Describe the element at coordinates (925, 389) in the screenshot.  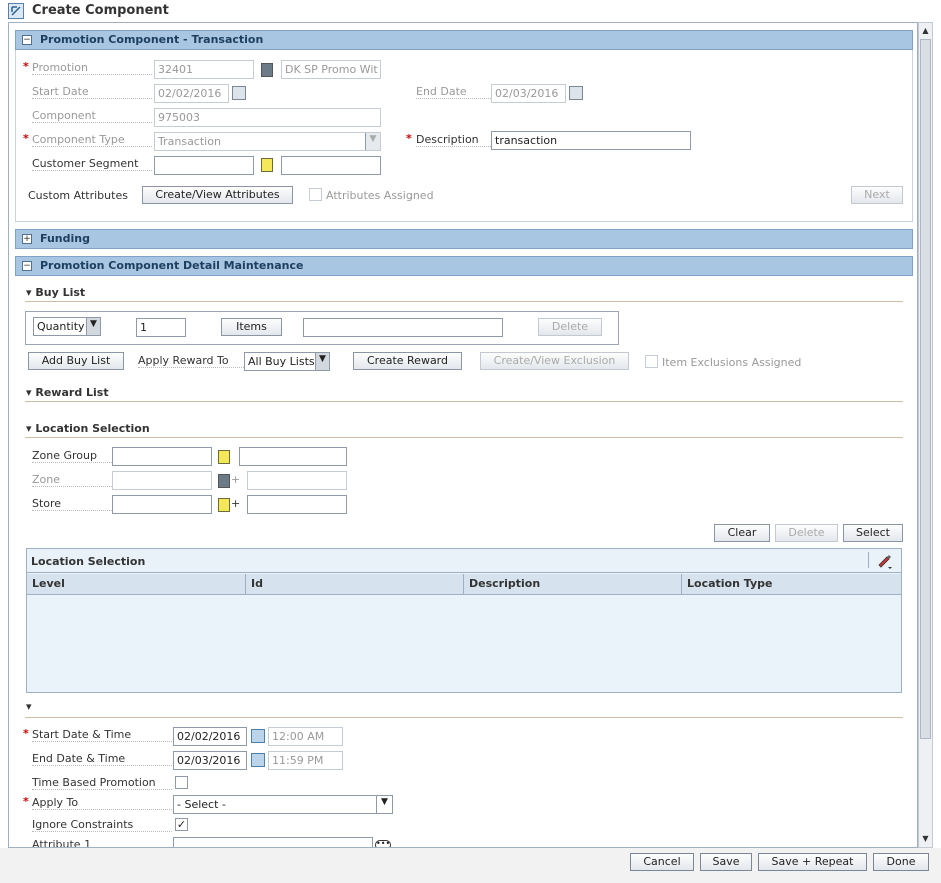
I see `scroll-thumb` at that location.